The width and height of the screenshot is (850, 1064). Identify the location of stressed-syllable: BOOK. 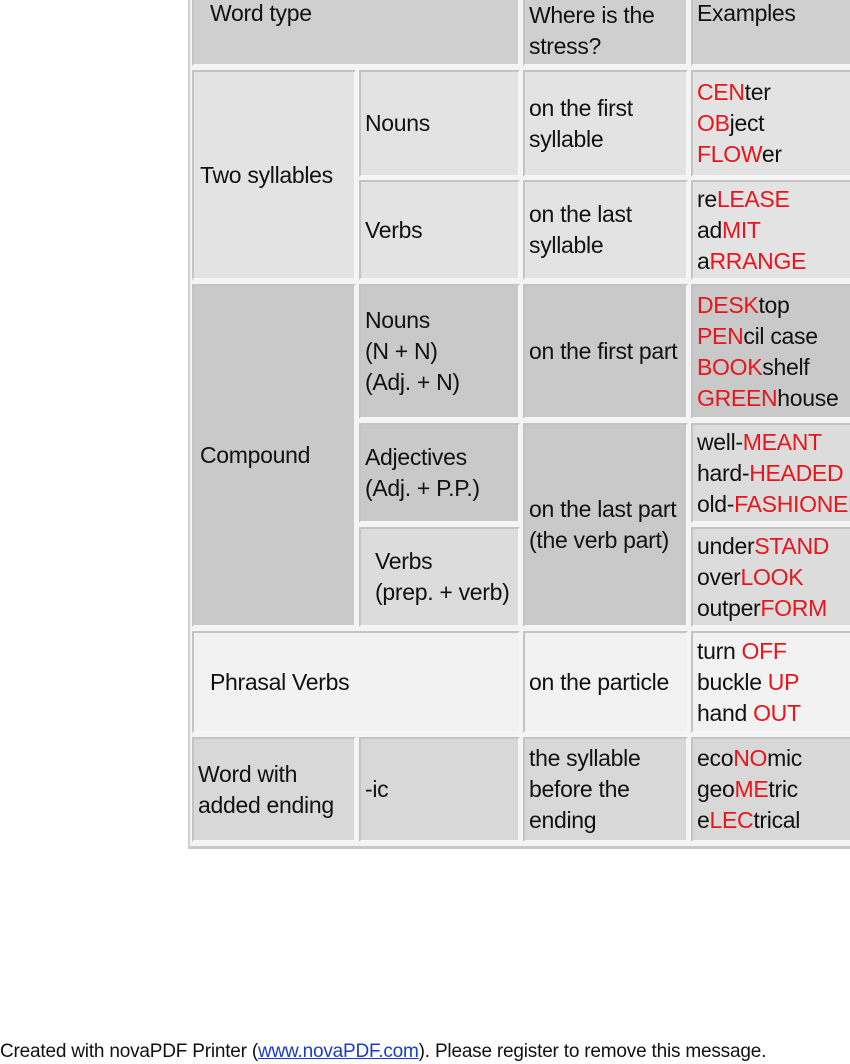
(730, 366).